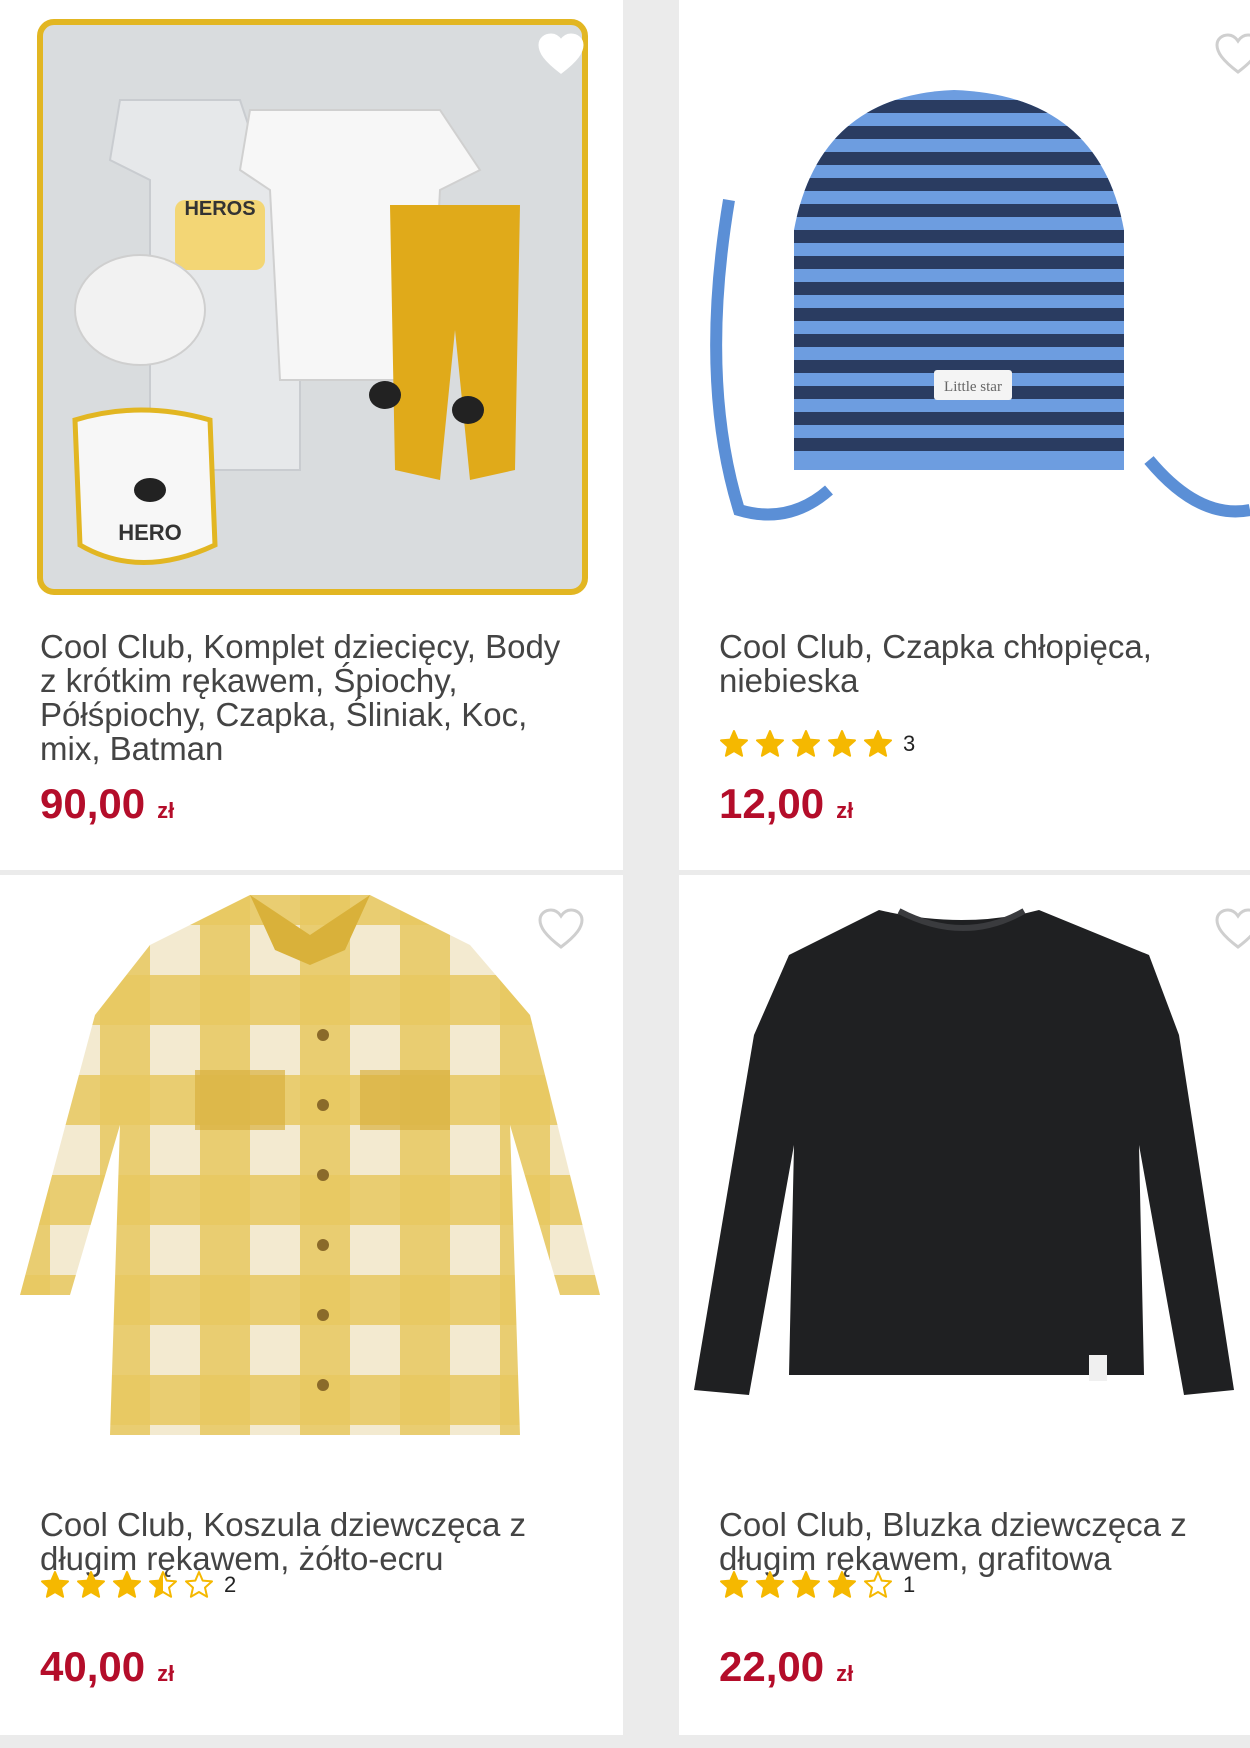 This screenshot has height=1748, width=1250. I want to click on product-price: 40,00 zł, so click(107, 1667).